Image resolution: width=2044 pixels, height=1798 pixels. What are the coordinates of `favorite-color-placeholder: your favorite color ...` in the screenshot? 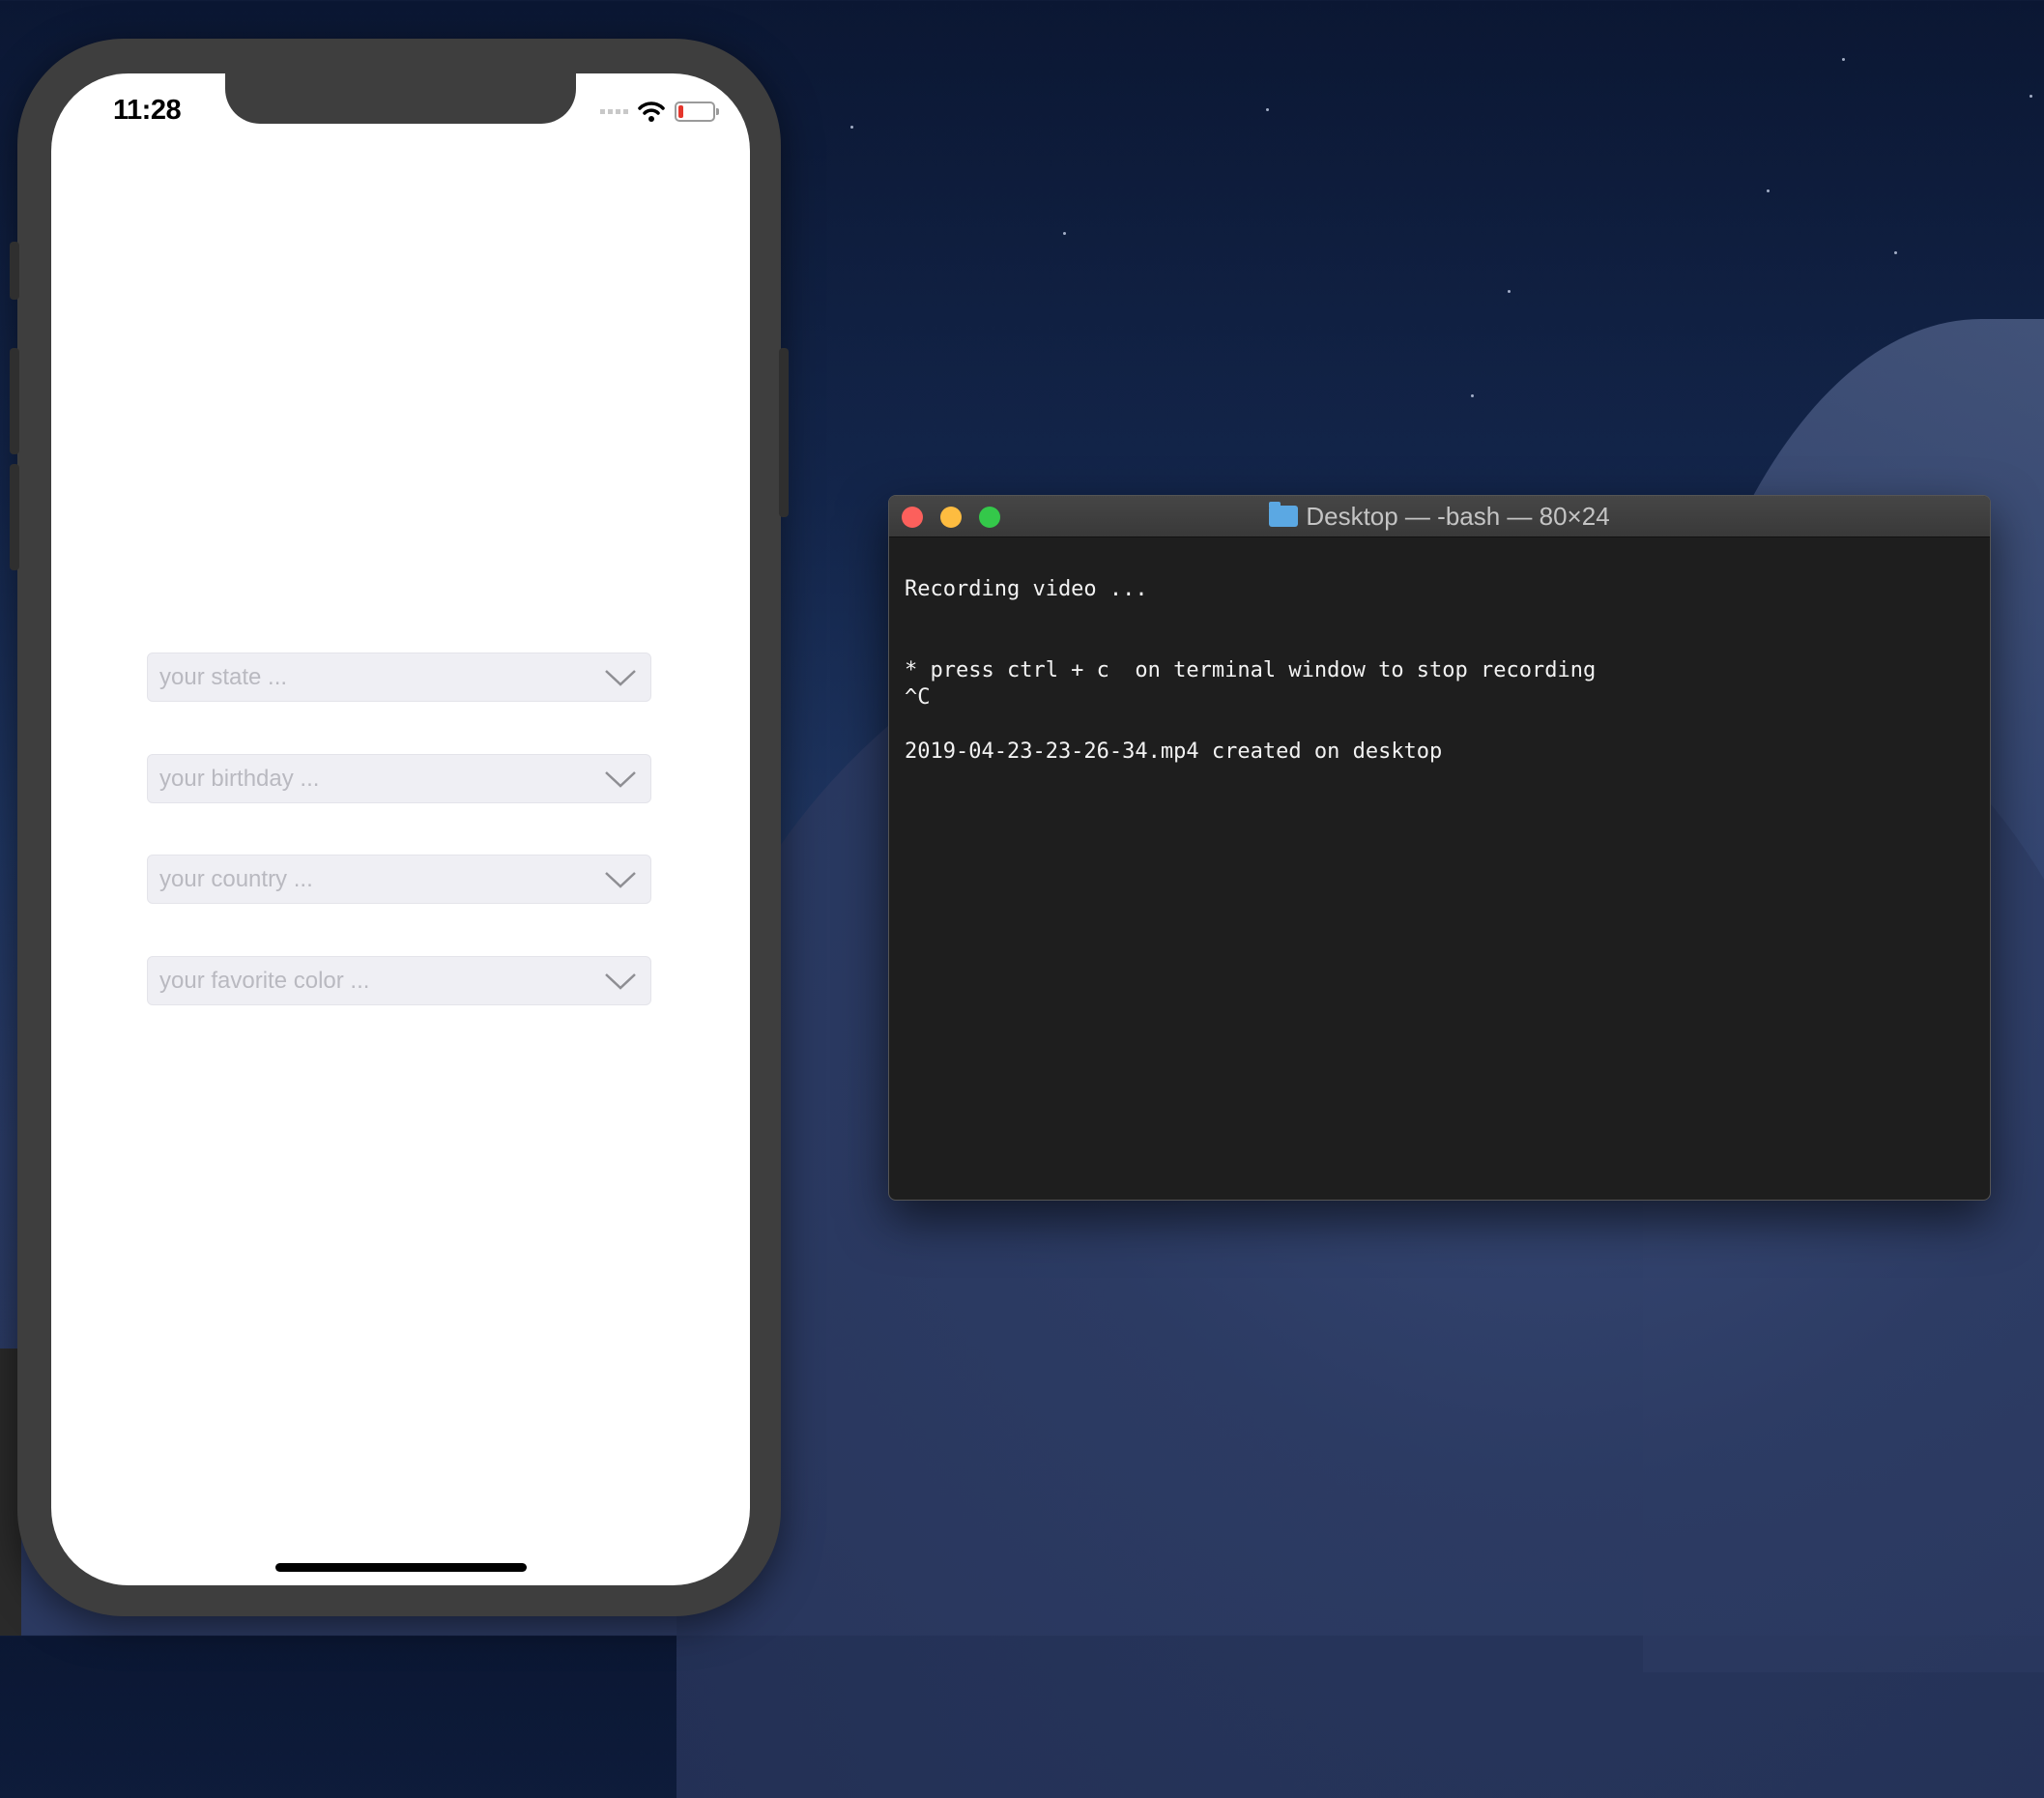 It's located at (264, 981).